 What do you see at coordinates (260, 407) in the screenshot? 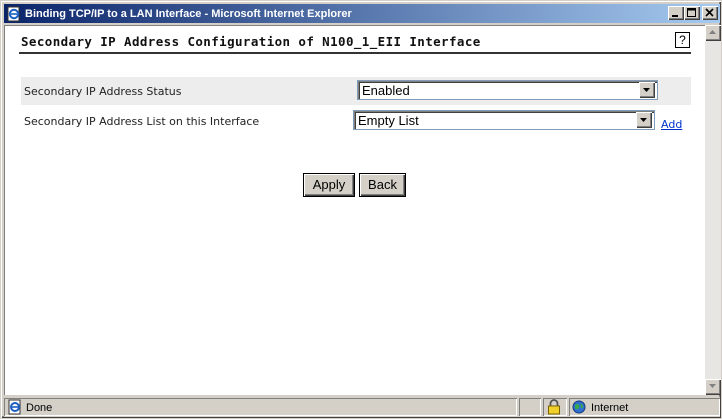
I see `status-pane-main: Done` at bounding box center [260, 407].